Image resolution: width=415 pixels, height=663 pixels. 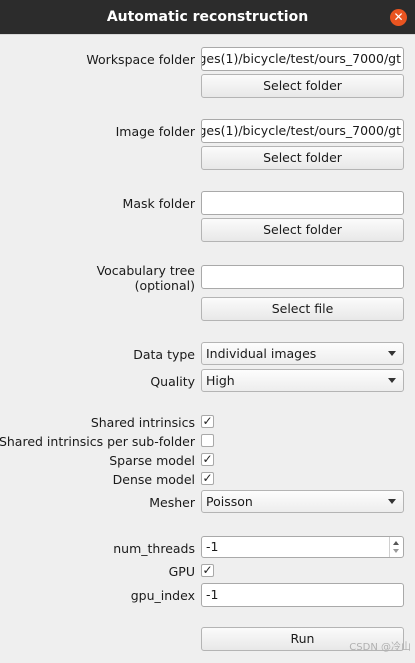 What do you see at coordinates (155, 131) in the screenshot?
I see `image-folder-label: Image folder` at bounding box center [155, 131].